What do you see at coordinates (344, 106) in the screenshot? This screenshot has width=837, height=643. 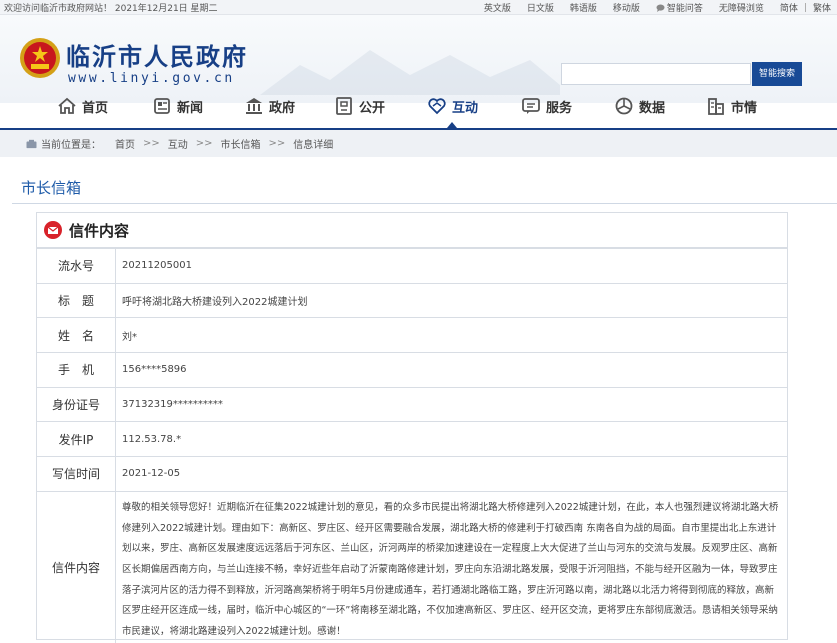 I see `disclosure-icon` at bounding box center [344, 106].